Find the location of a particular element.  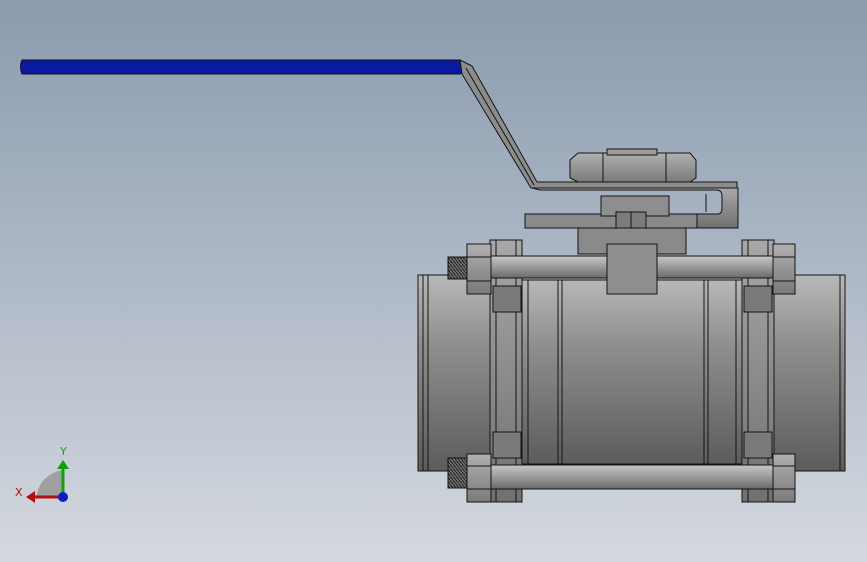

stem-boss is located at coordinates (632, 269).